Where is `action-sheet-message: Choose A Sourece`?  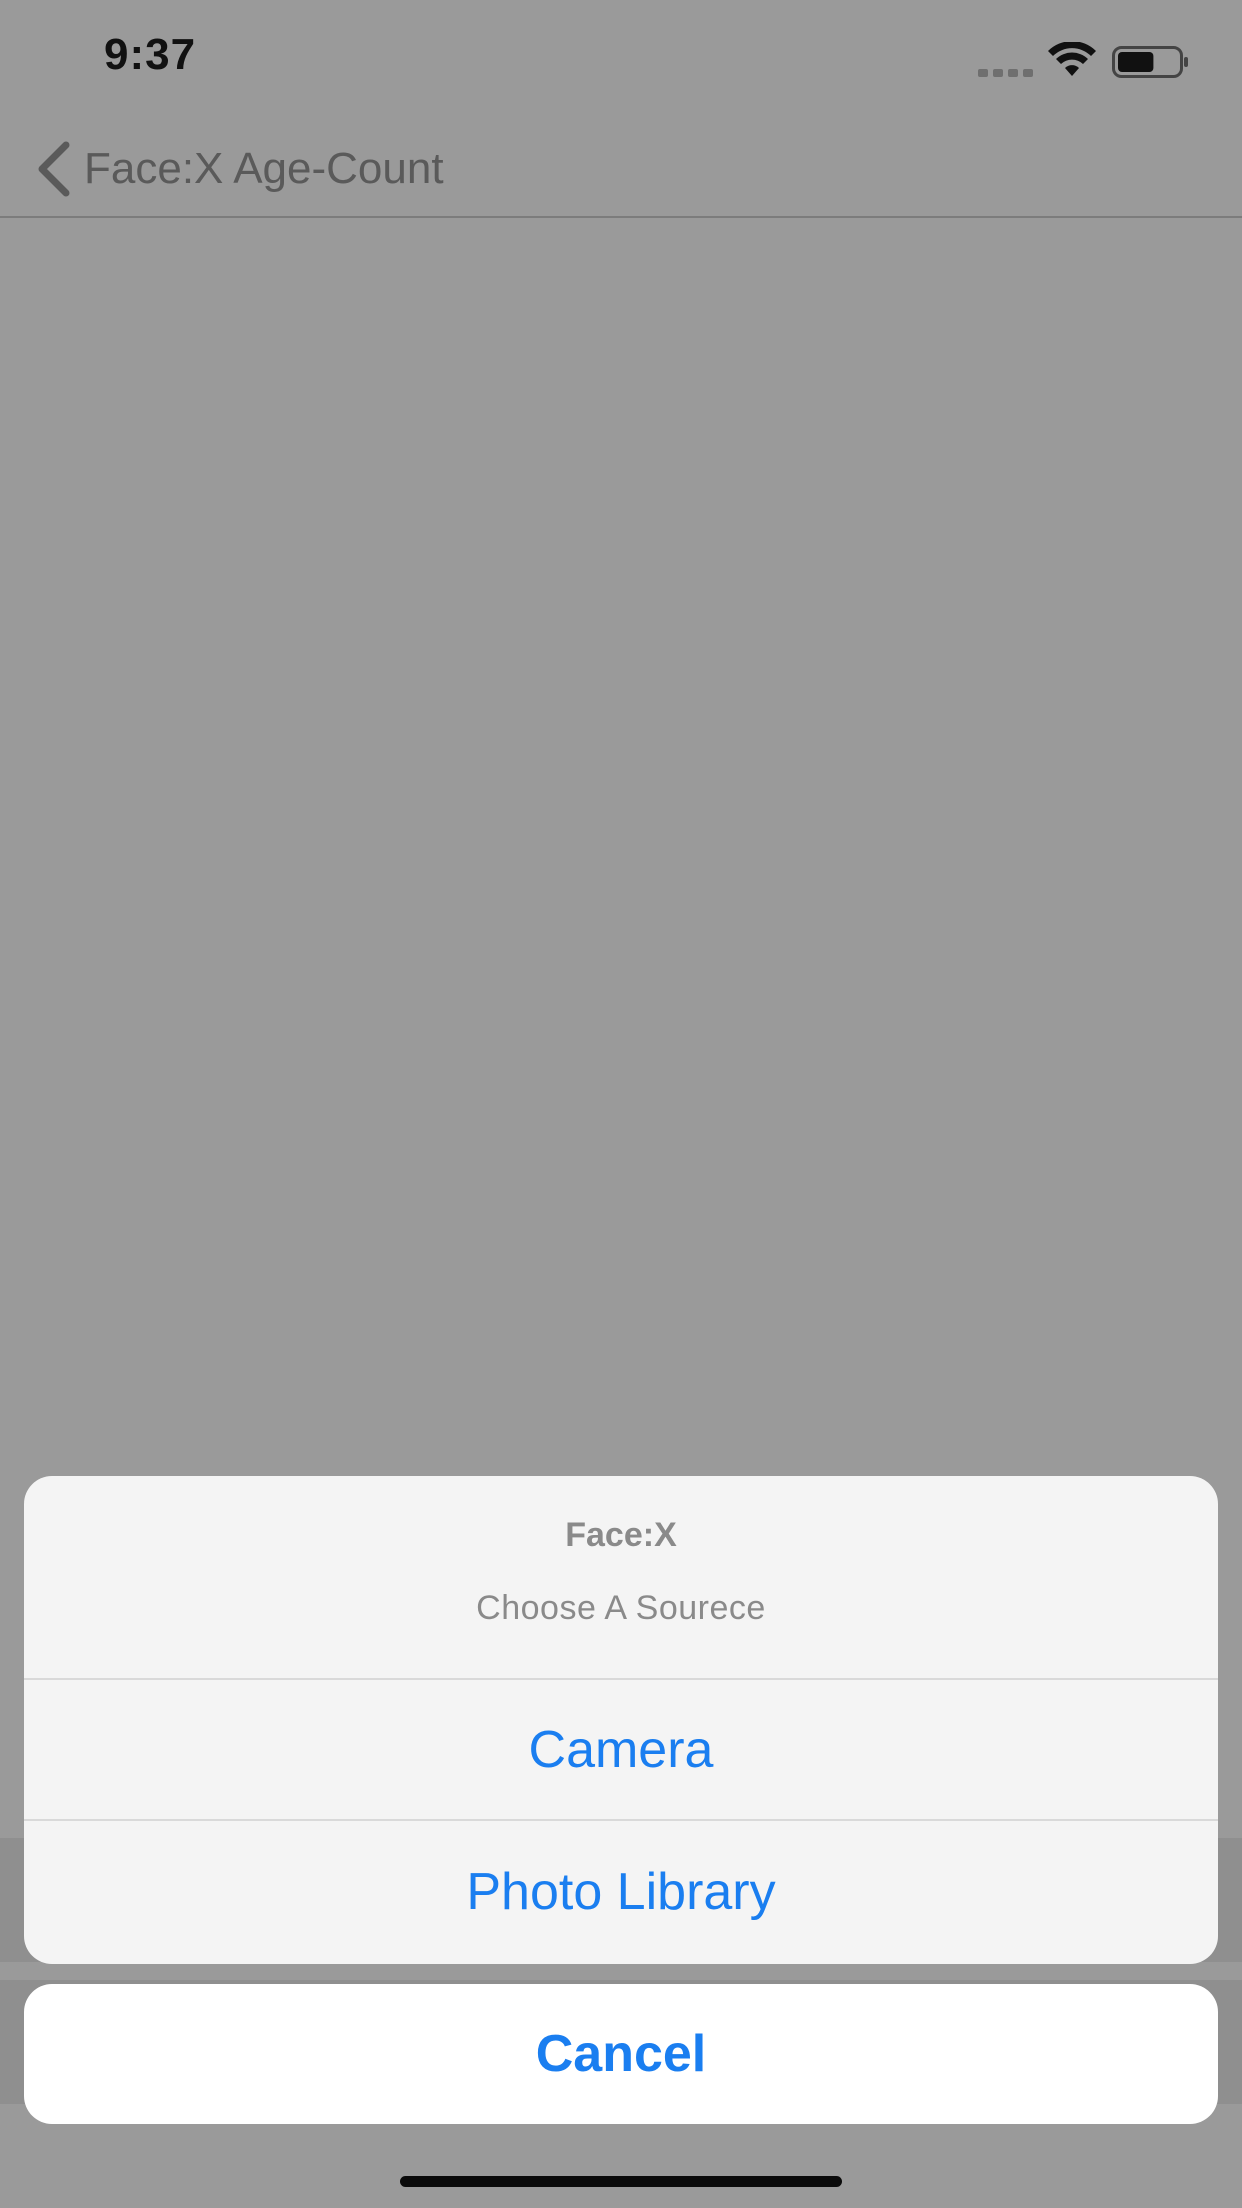
action-sheet-message: Choose A Sourece is located at coordinates (621, 1608).